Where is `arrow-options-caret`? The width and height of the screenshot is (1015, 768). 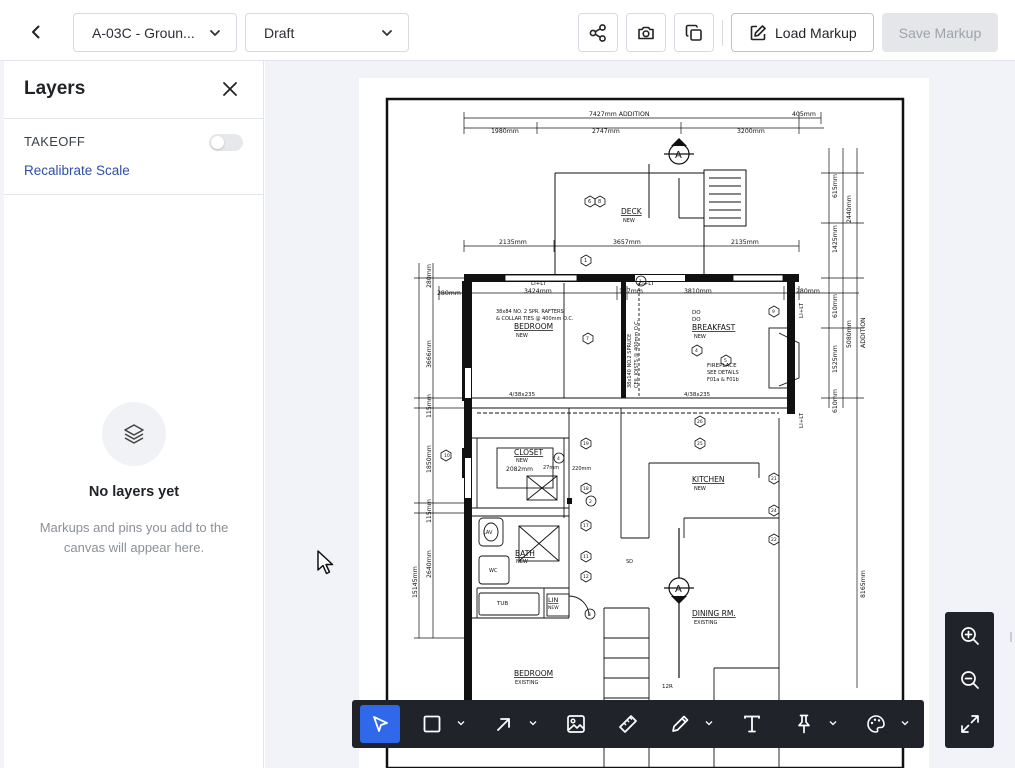 arrow-options-caret is located at coordinates (533, 723).